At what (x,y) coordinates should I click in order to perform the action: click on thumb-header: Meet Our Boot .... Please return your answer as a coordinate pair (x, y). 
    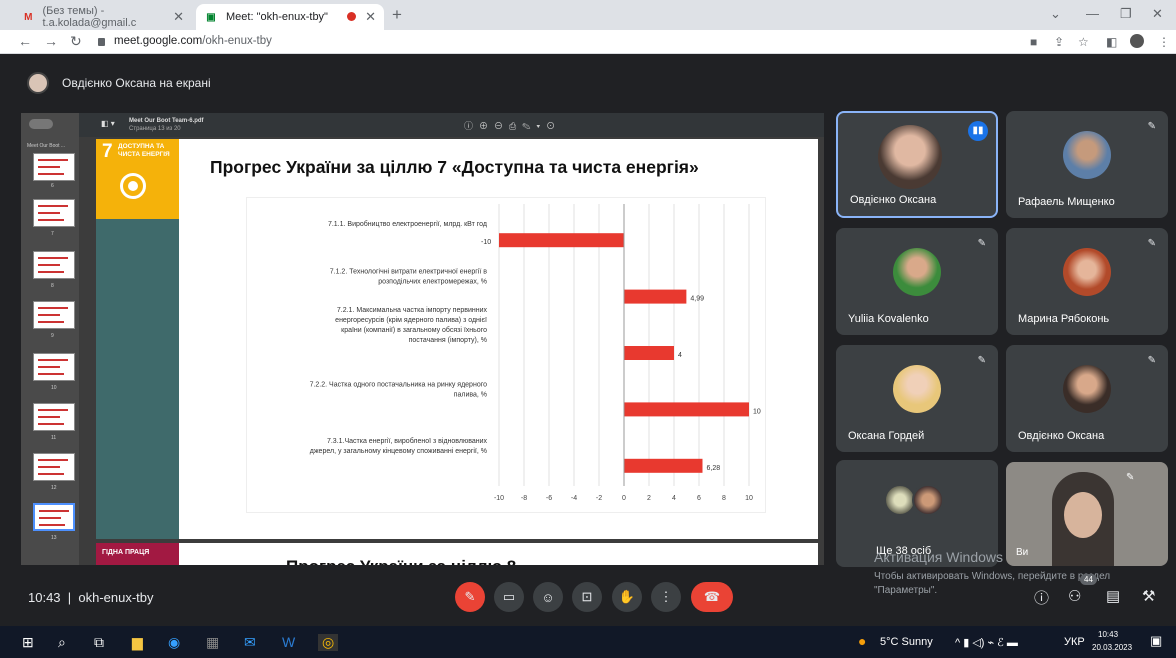
    Looking at the image, I should click on (46, 146).